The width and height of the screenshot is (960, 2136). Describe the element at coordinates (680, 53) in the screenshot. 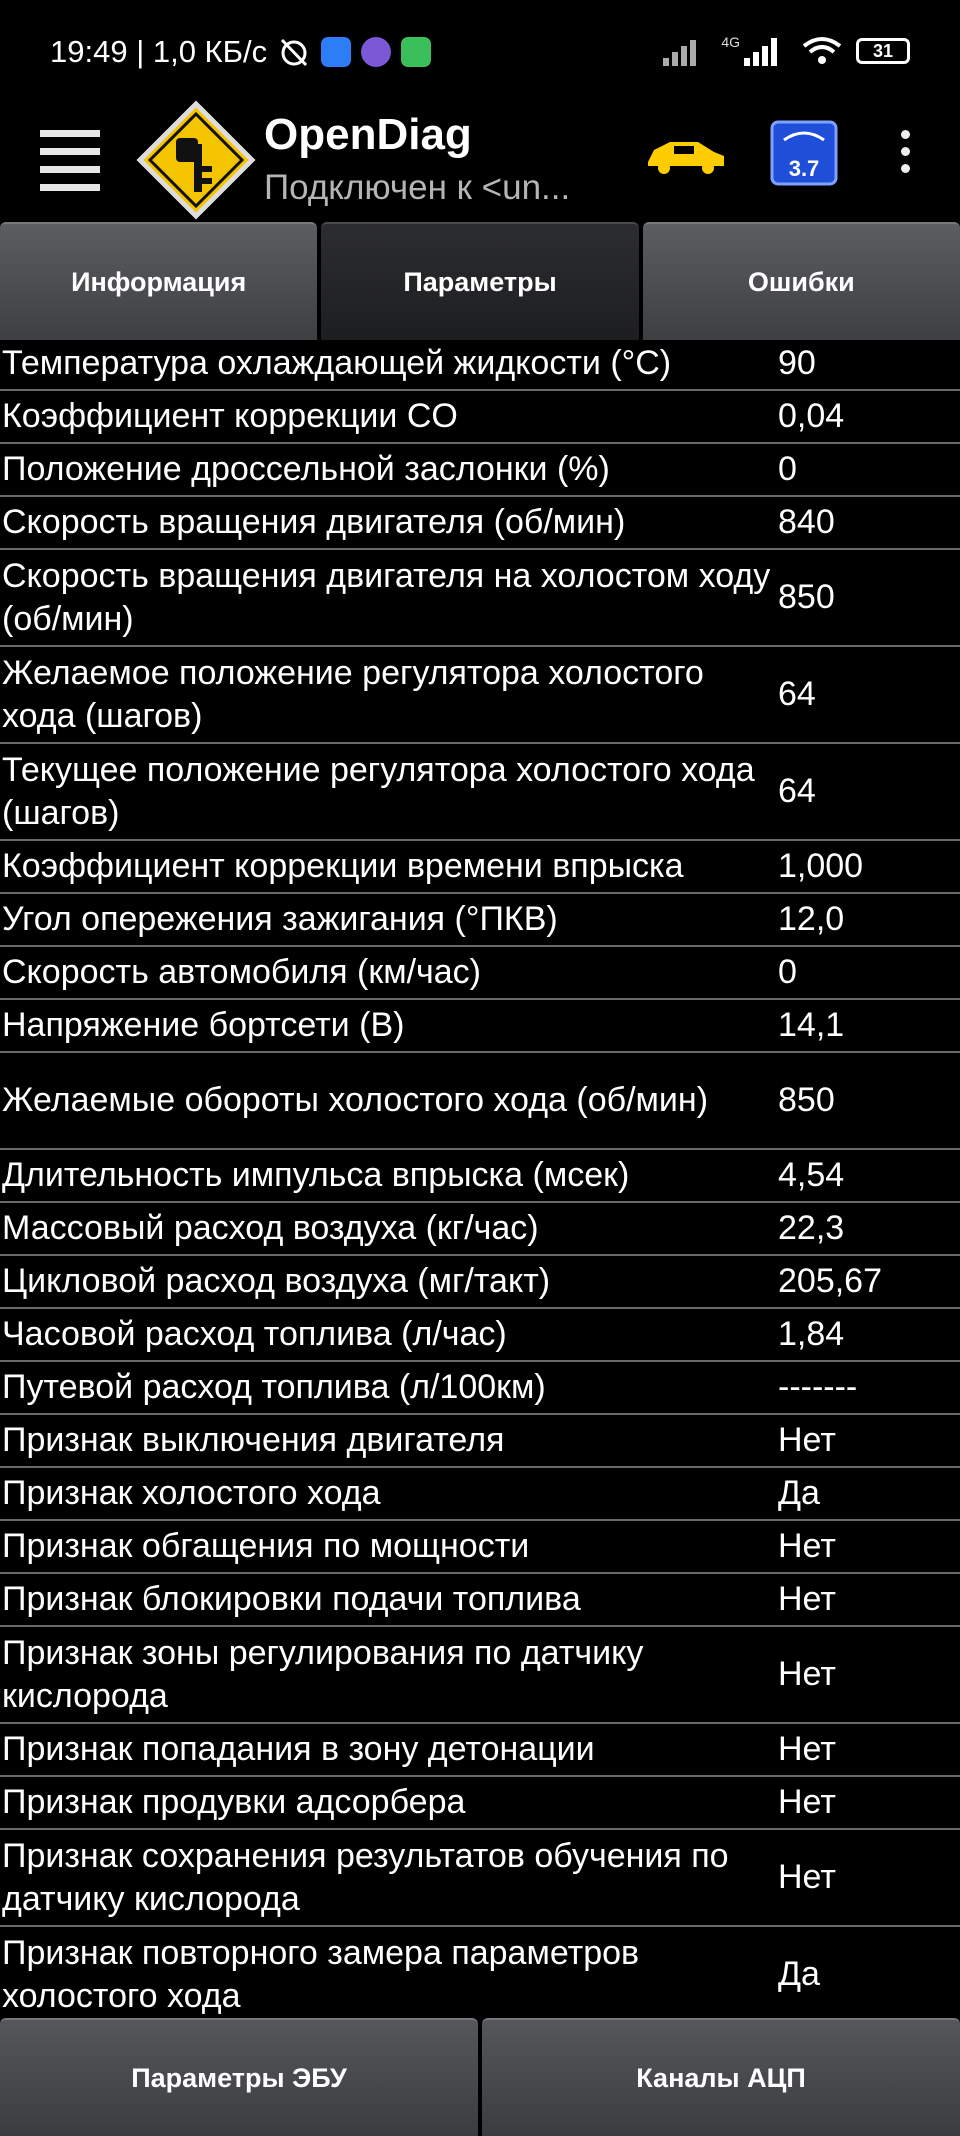

I see `signal-icon` at that location.